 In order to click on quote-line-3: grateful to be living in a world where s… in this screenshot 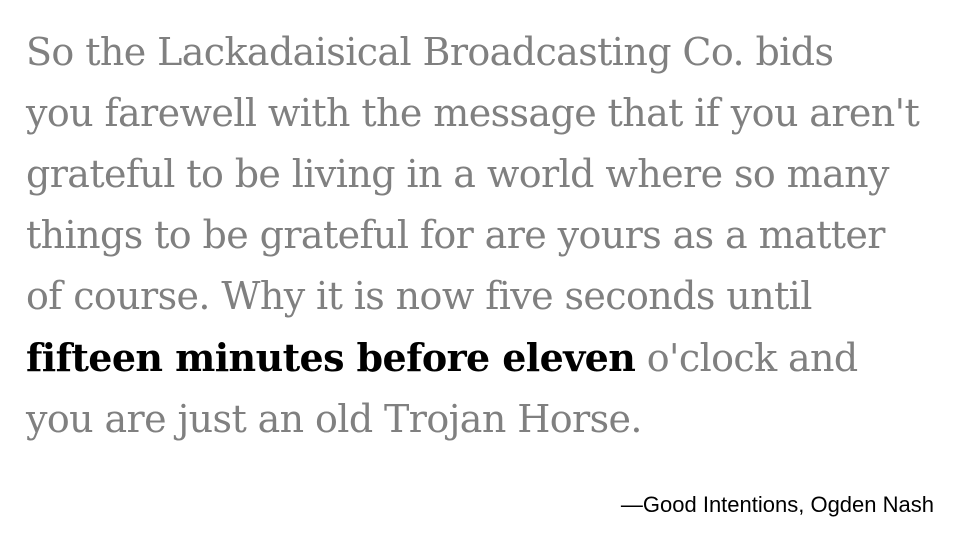, I will do `click(457, 174)`.